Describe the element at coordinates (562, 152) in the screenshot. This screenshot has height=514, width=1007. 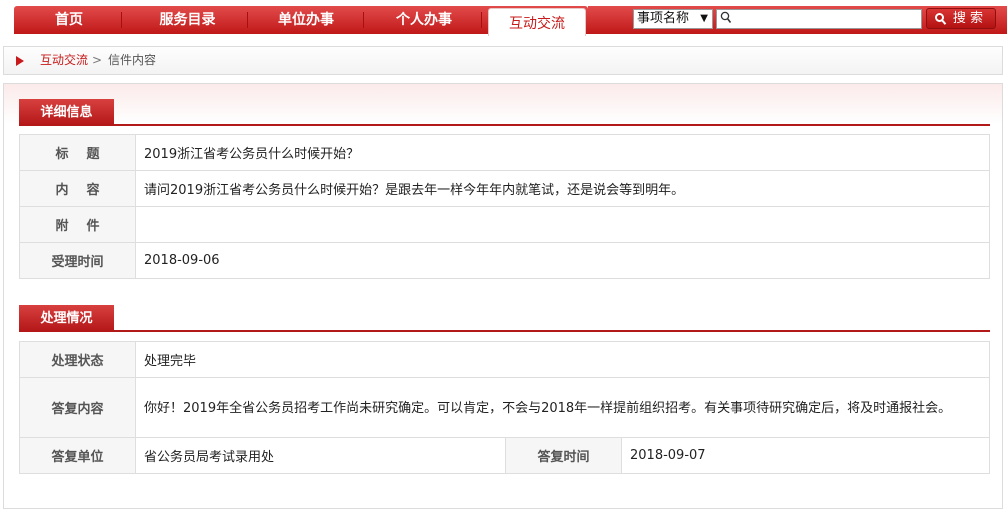
I see `title-value: 2019浙江省考公务员什么时候开始？` at that location.